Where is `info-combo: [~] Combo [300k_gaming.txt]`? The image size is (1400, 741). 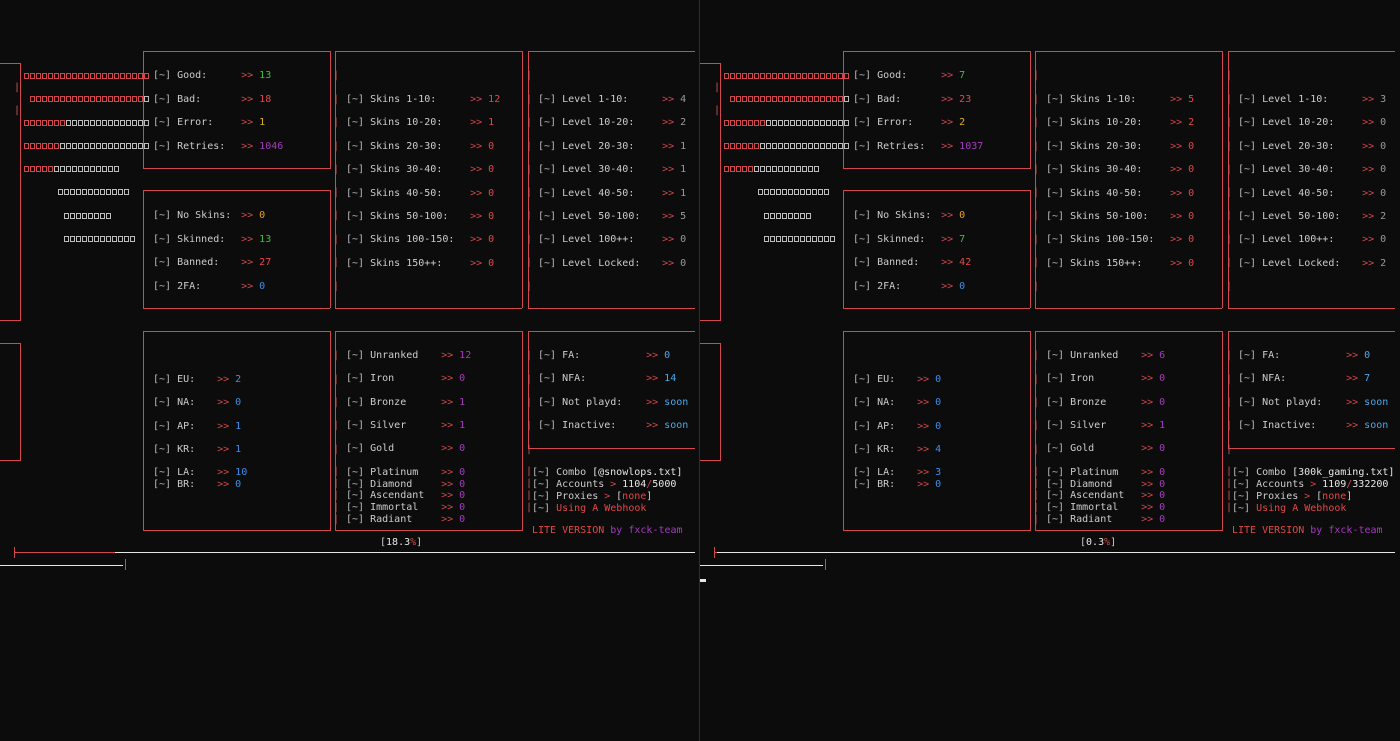 info-combo: [~] Combo [300k_gaming.txt] is located at coordinates (1313, 473).